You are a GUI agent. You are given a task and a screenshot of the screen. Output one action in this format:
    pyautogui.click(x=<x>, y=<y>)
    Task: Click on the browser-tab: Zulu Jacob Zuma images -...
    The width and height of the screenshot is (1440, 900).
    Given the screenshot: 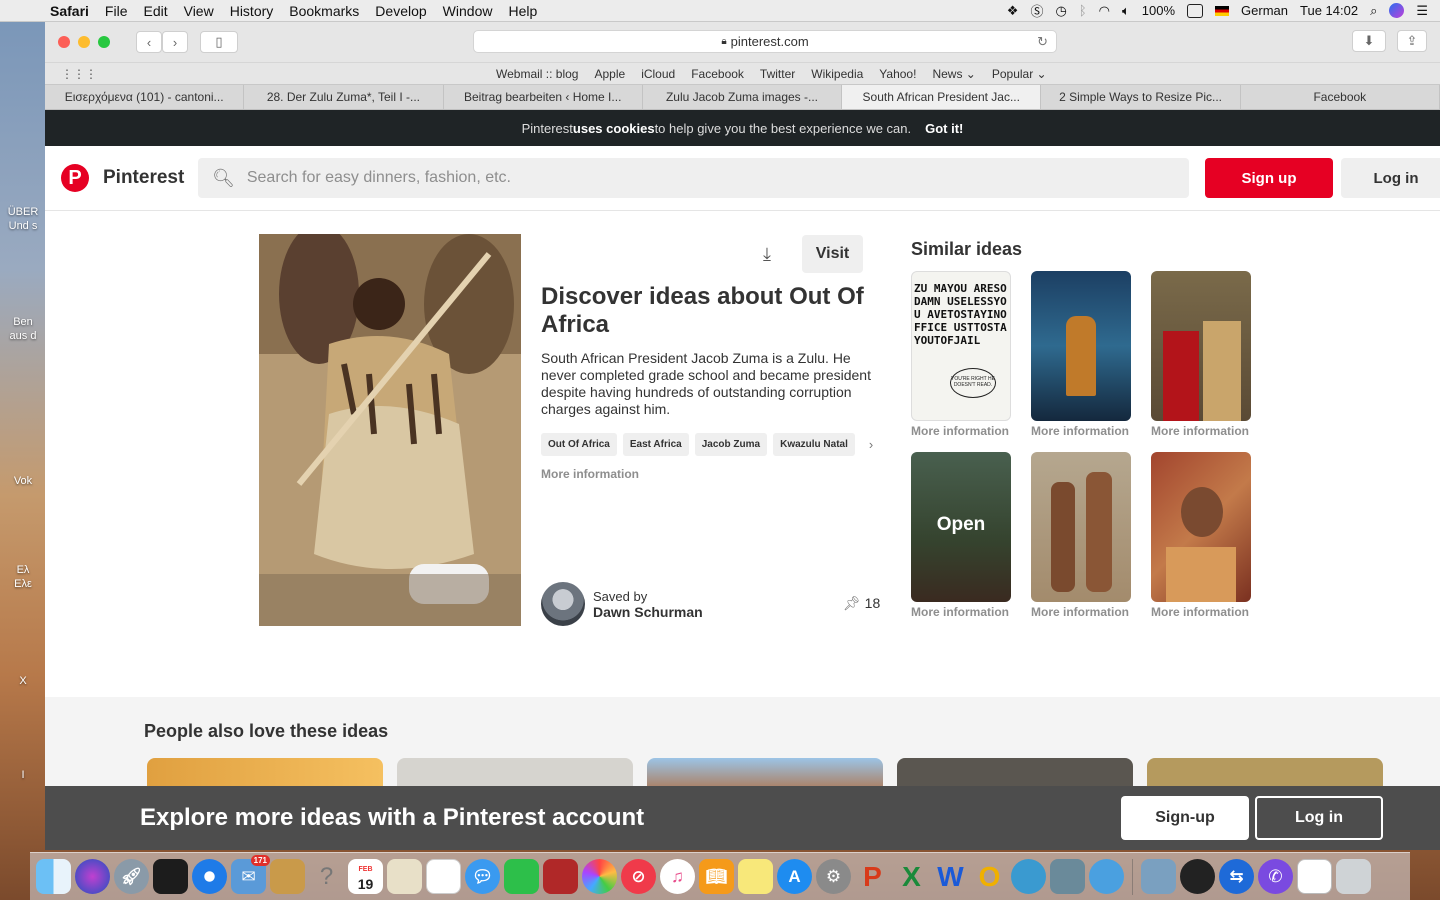 What is the action you would take?
    pyautogui.click(x=743, y=97)
    